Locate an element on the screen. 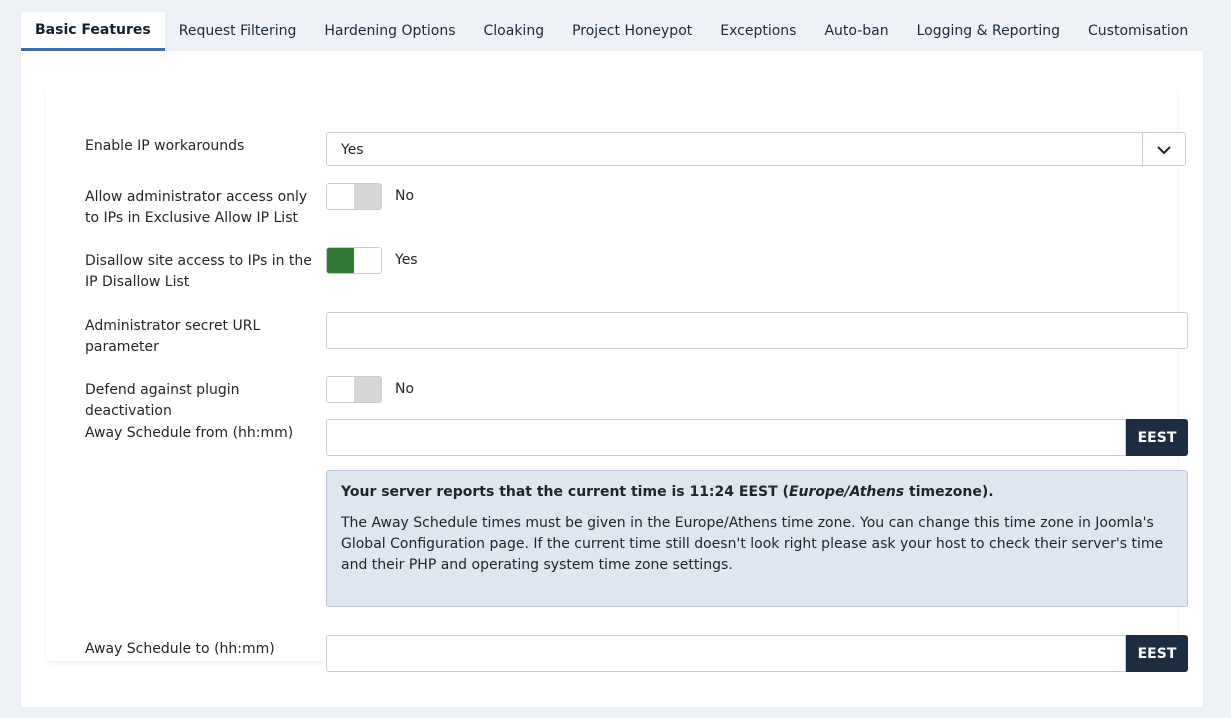 This screenshot has height=718, width=1231. tab-project-honeypot: Project Honeypot is located at coordinates (632, 31).